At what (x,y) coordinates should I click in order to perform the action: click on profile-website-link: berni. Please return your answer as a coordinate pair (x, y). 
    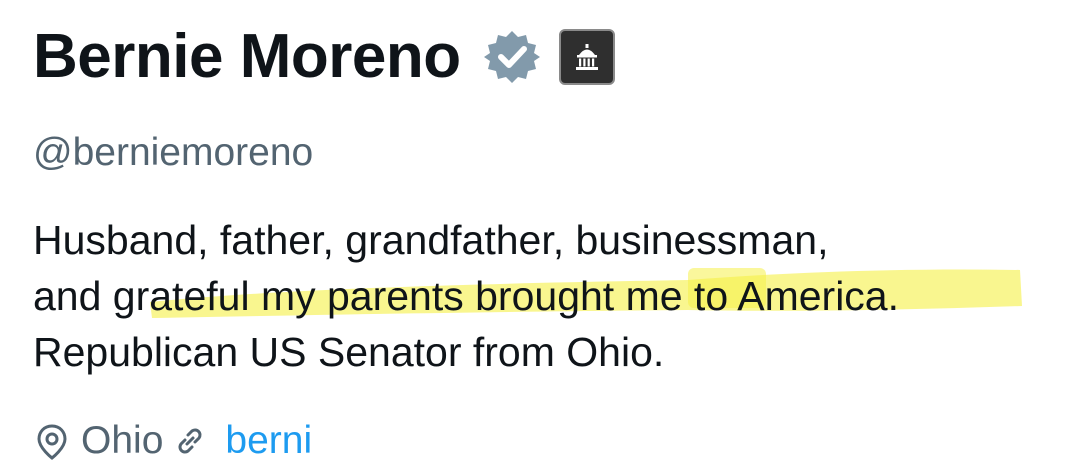
    Looking at the image, I should click on (268, 441).